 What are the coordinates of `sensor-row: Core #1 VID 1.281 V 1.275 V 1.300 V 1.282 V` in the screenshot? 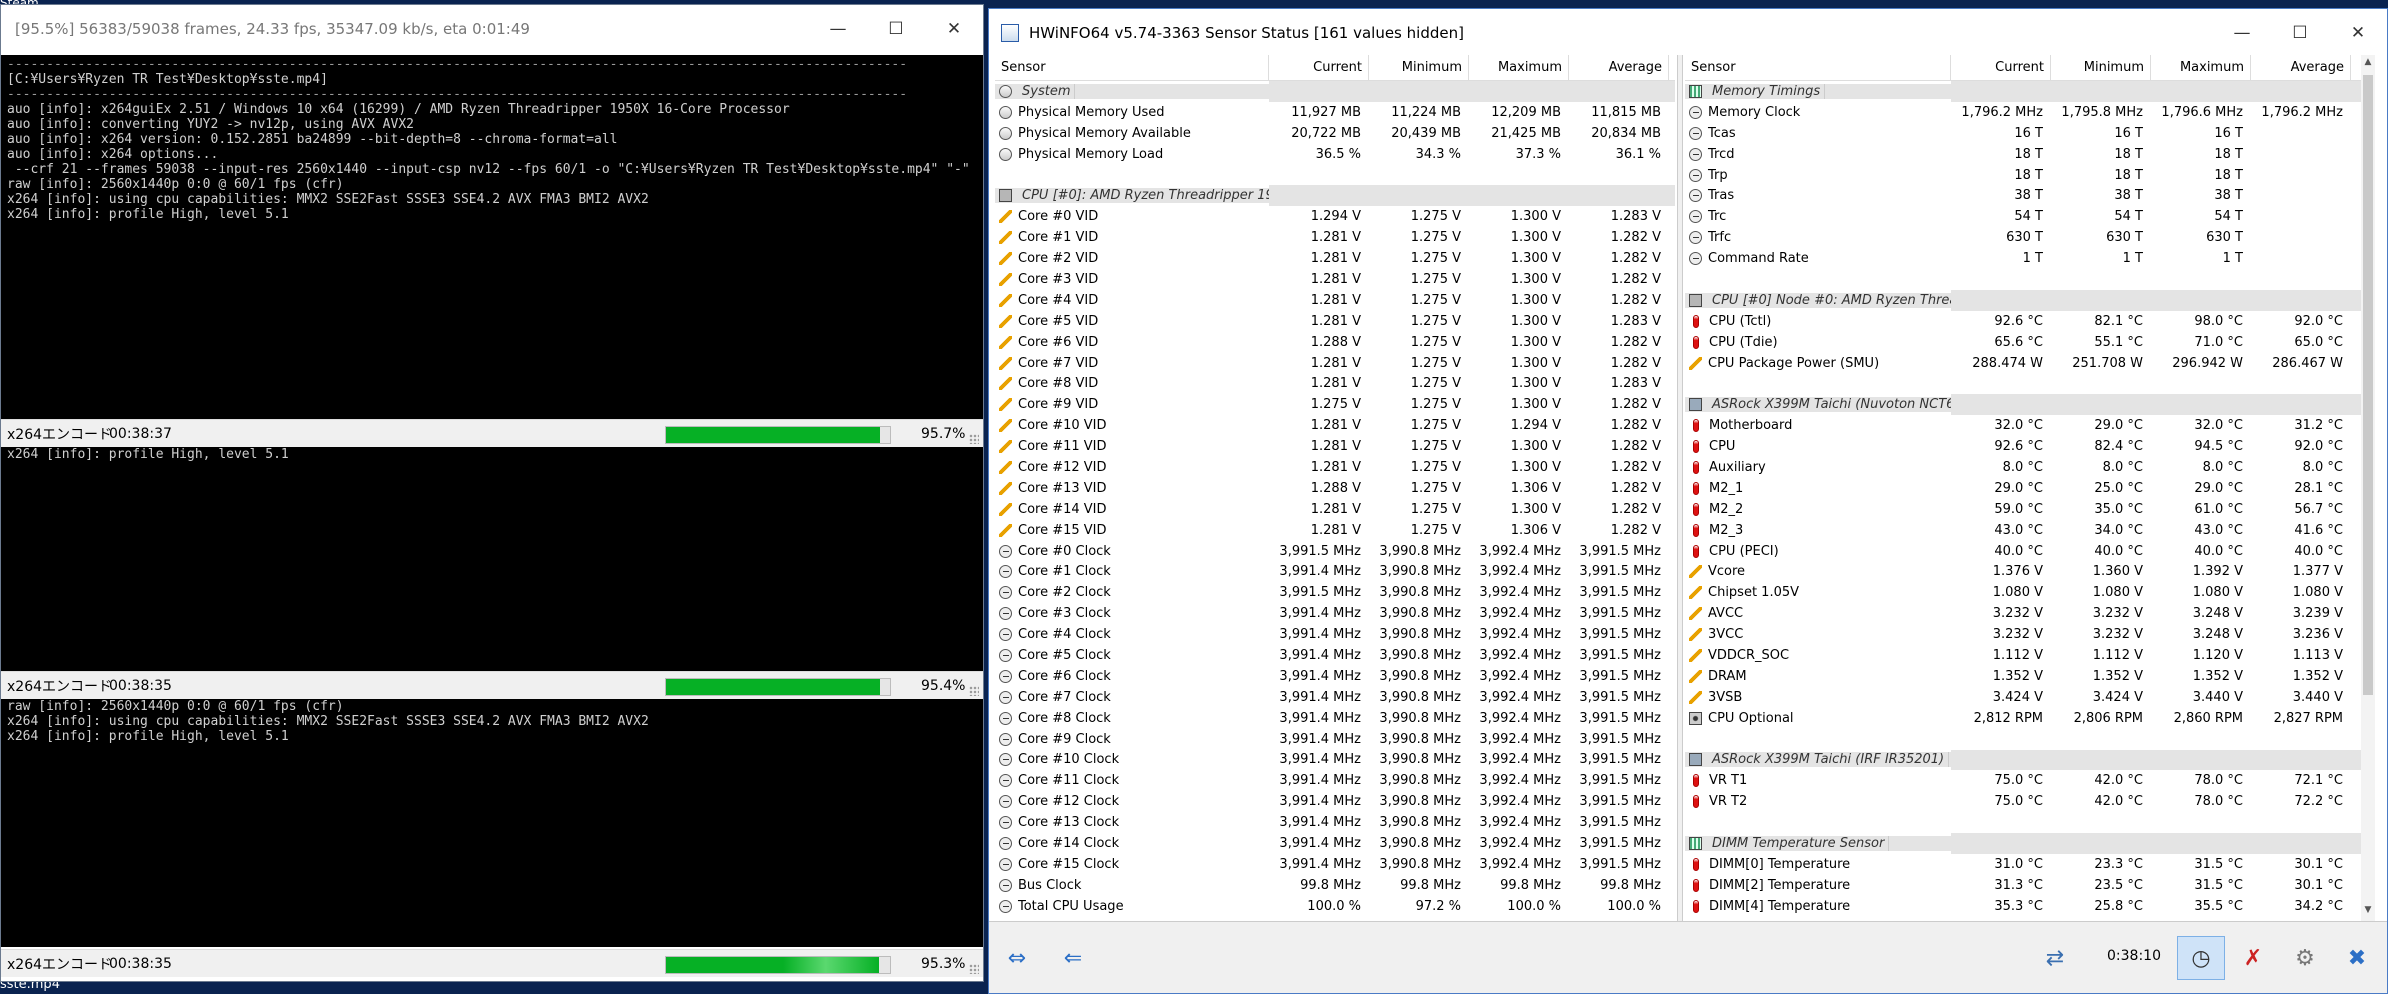 It's located at (1335, 237).